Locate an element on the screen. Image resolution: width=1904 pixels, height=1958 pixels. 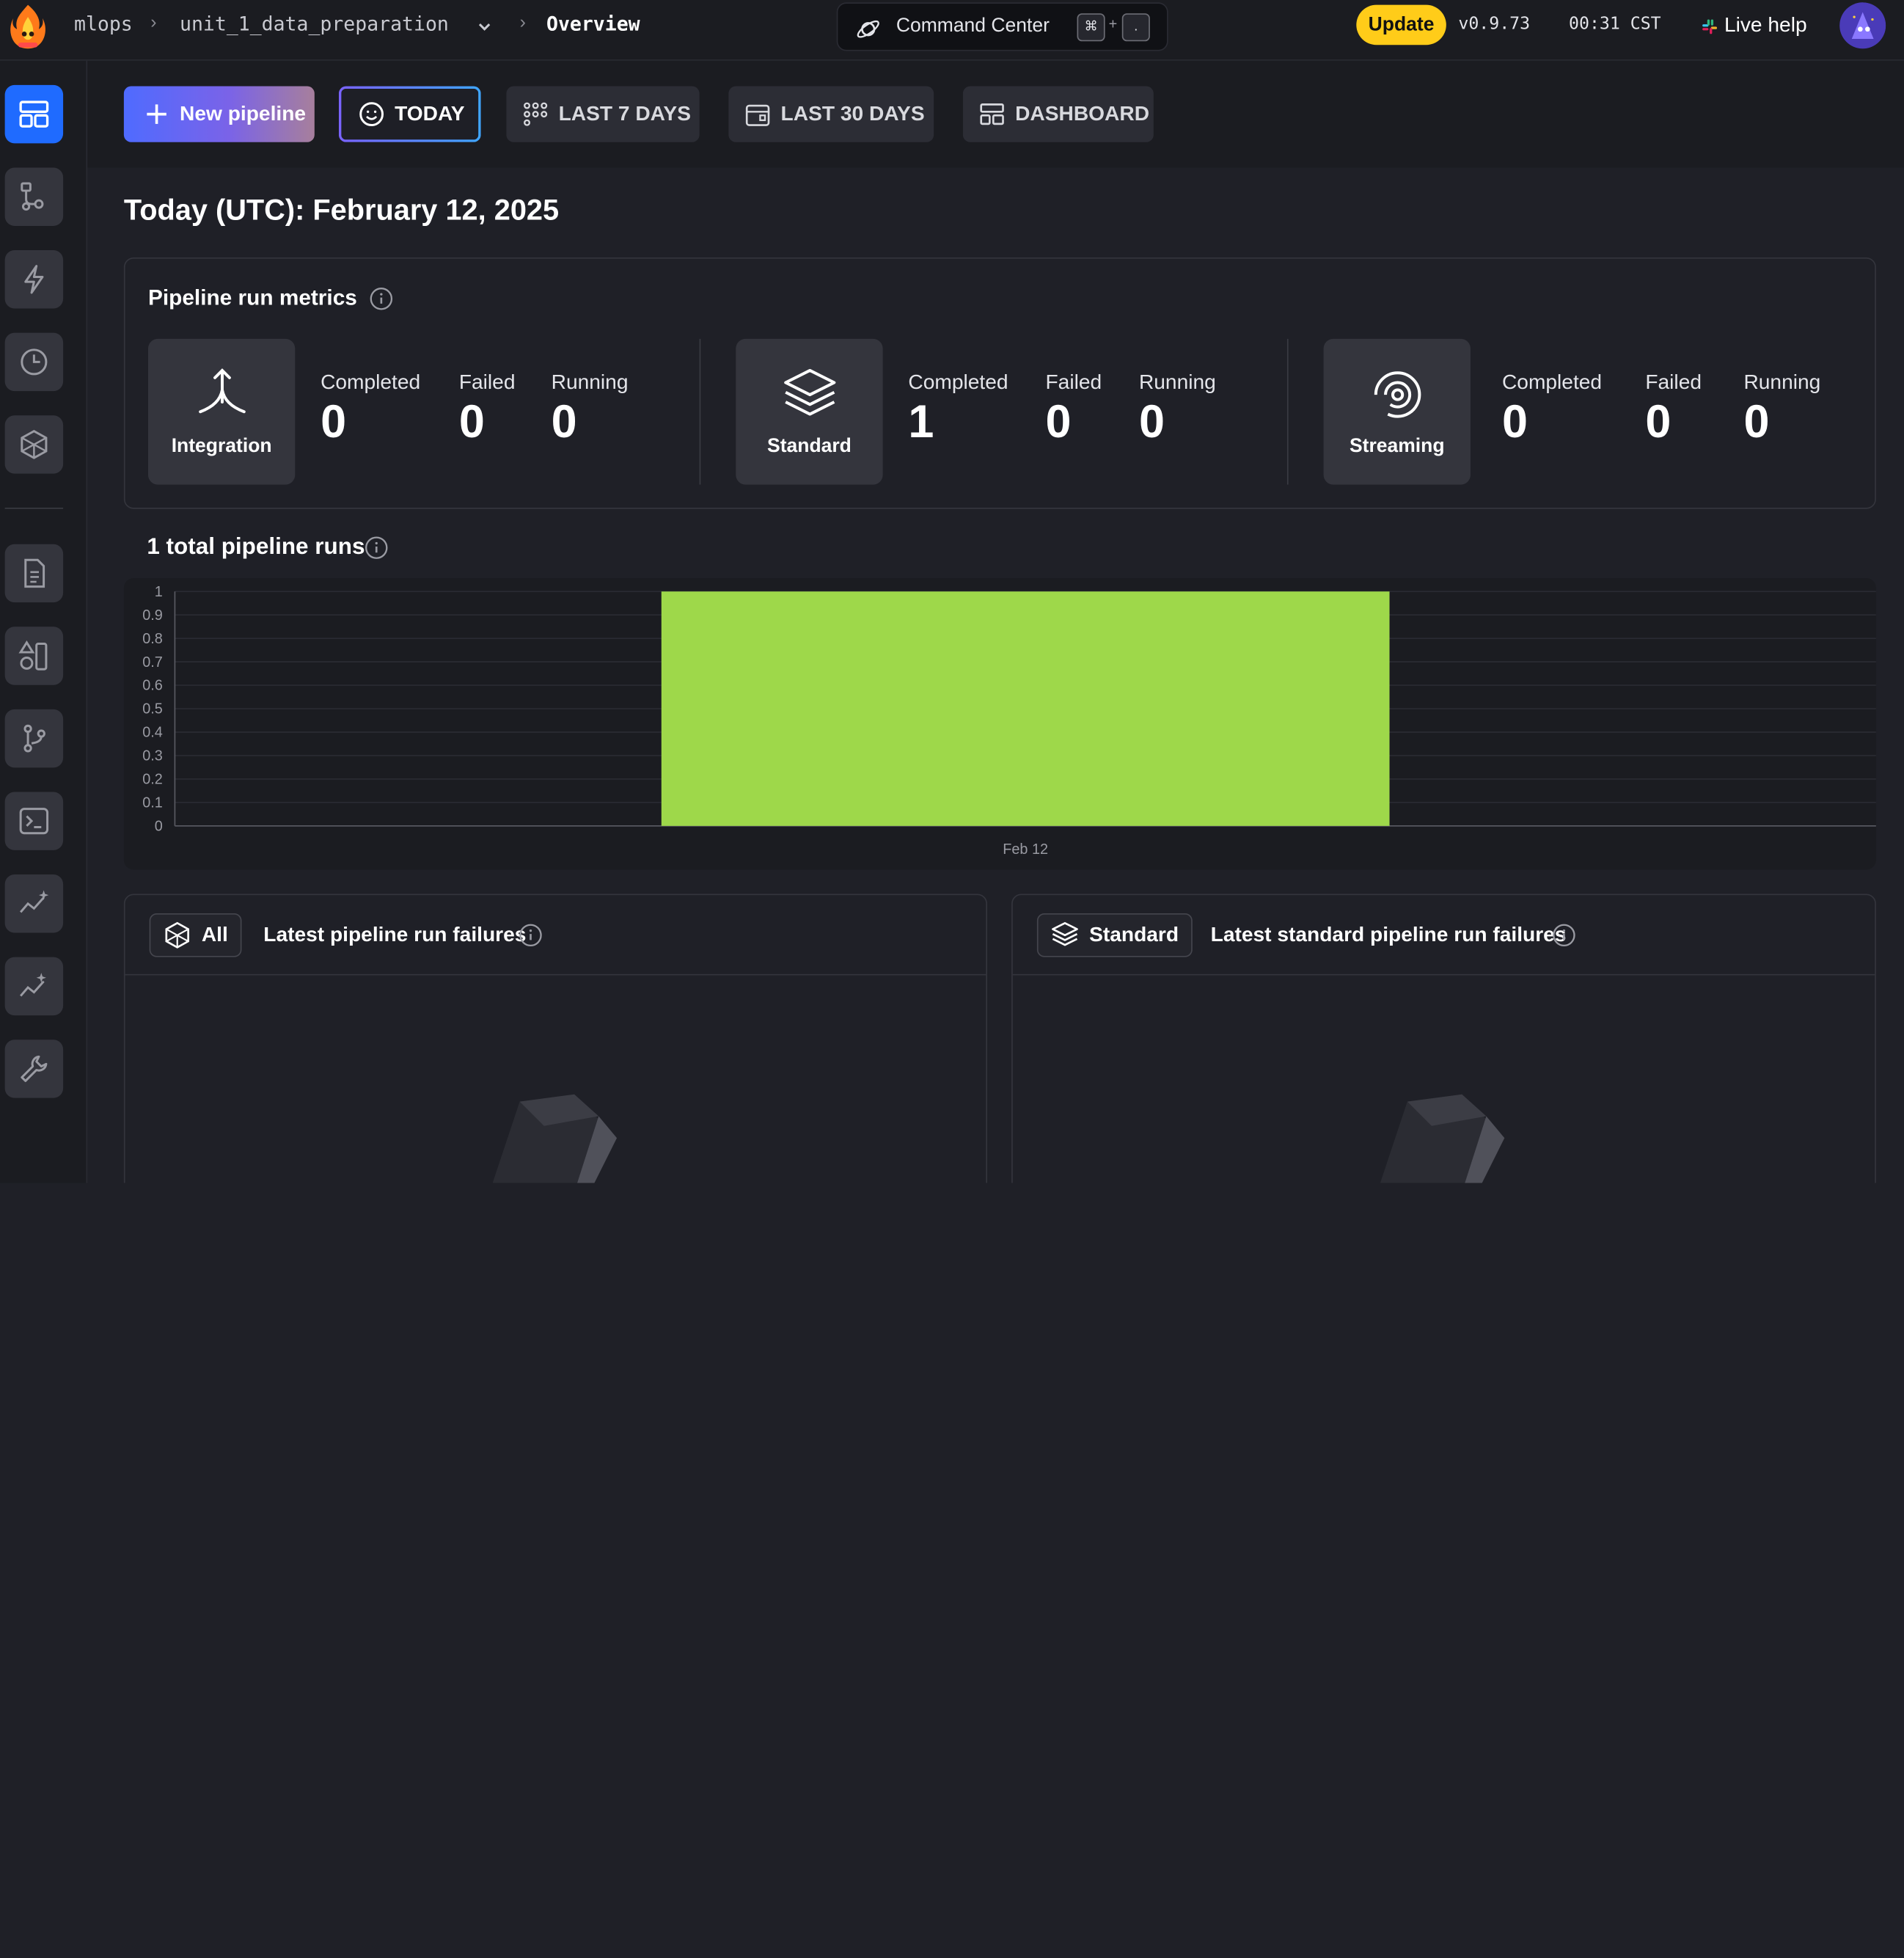
standard-card: Standard is located at coordinates (810, 411).